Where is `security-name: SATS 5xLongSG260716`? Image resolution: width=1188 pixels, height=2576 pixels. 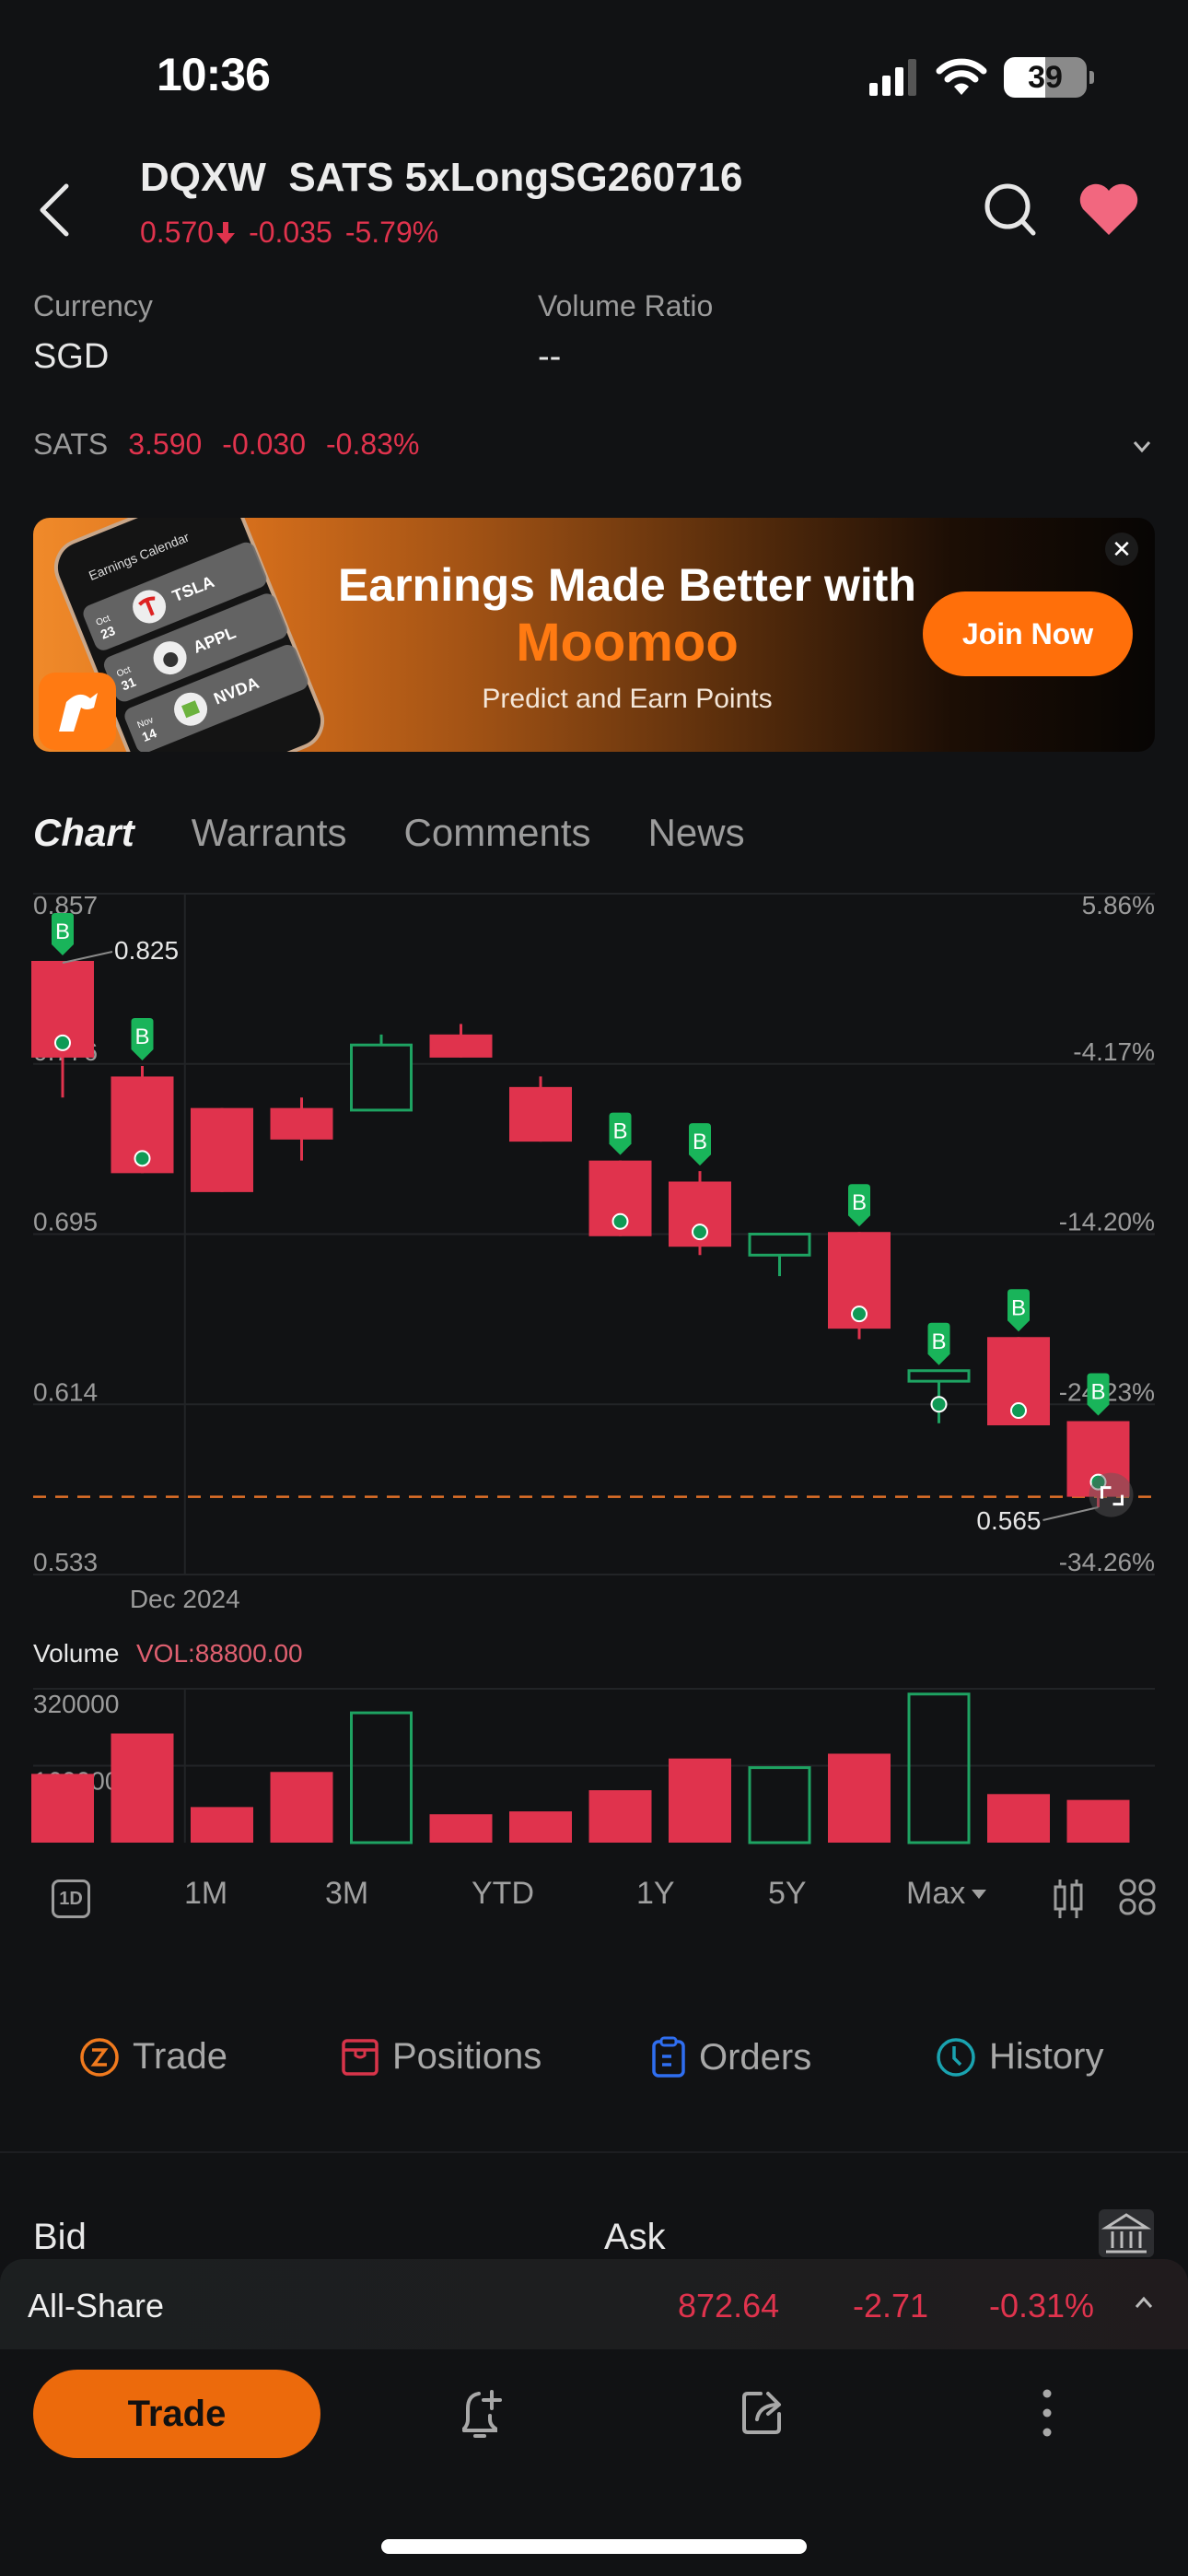
security-name: SATS 5xLongSG260716 is located at coordinates (515, 177).